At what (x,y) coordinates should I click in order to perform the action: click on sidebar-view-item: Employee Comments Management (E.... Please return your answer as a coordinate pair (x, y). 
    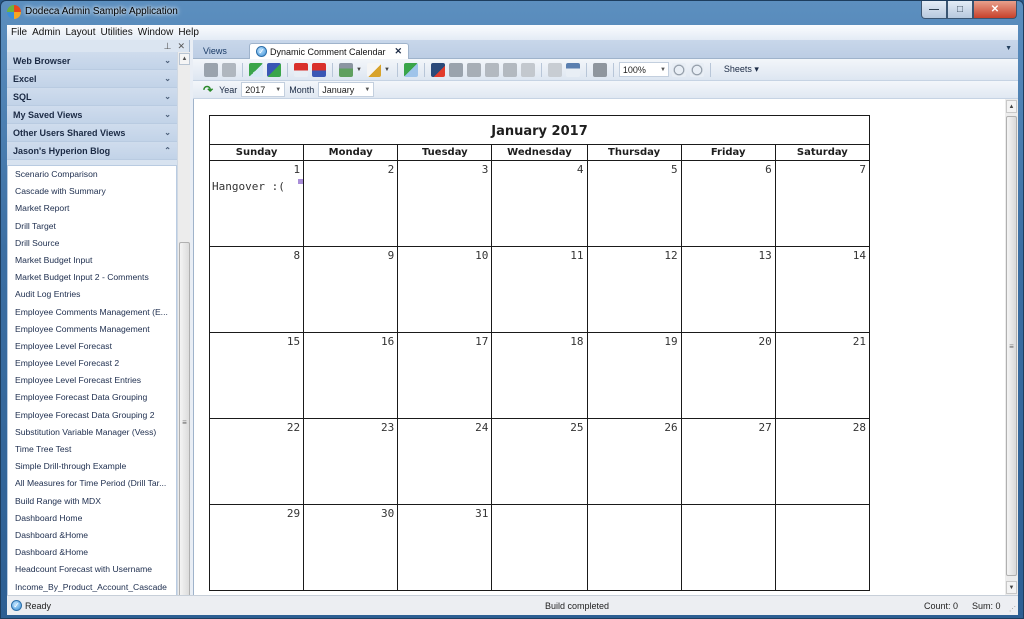
    Looking at the image, I should click on (92, 312).